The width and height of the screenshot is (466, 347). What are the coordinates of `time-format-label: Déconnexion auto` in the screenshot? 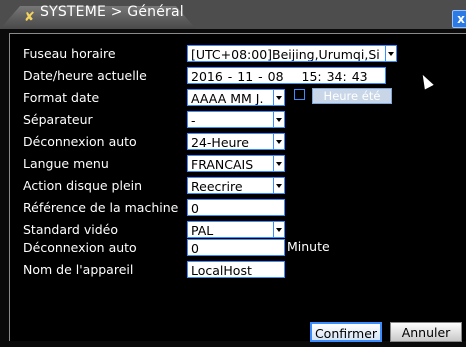 It's located at (80, 141).